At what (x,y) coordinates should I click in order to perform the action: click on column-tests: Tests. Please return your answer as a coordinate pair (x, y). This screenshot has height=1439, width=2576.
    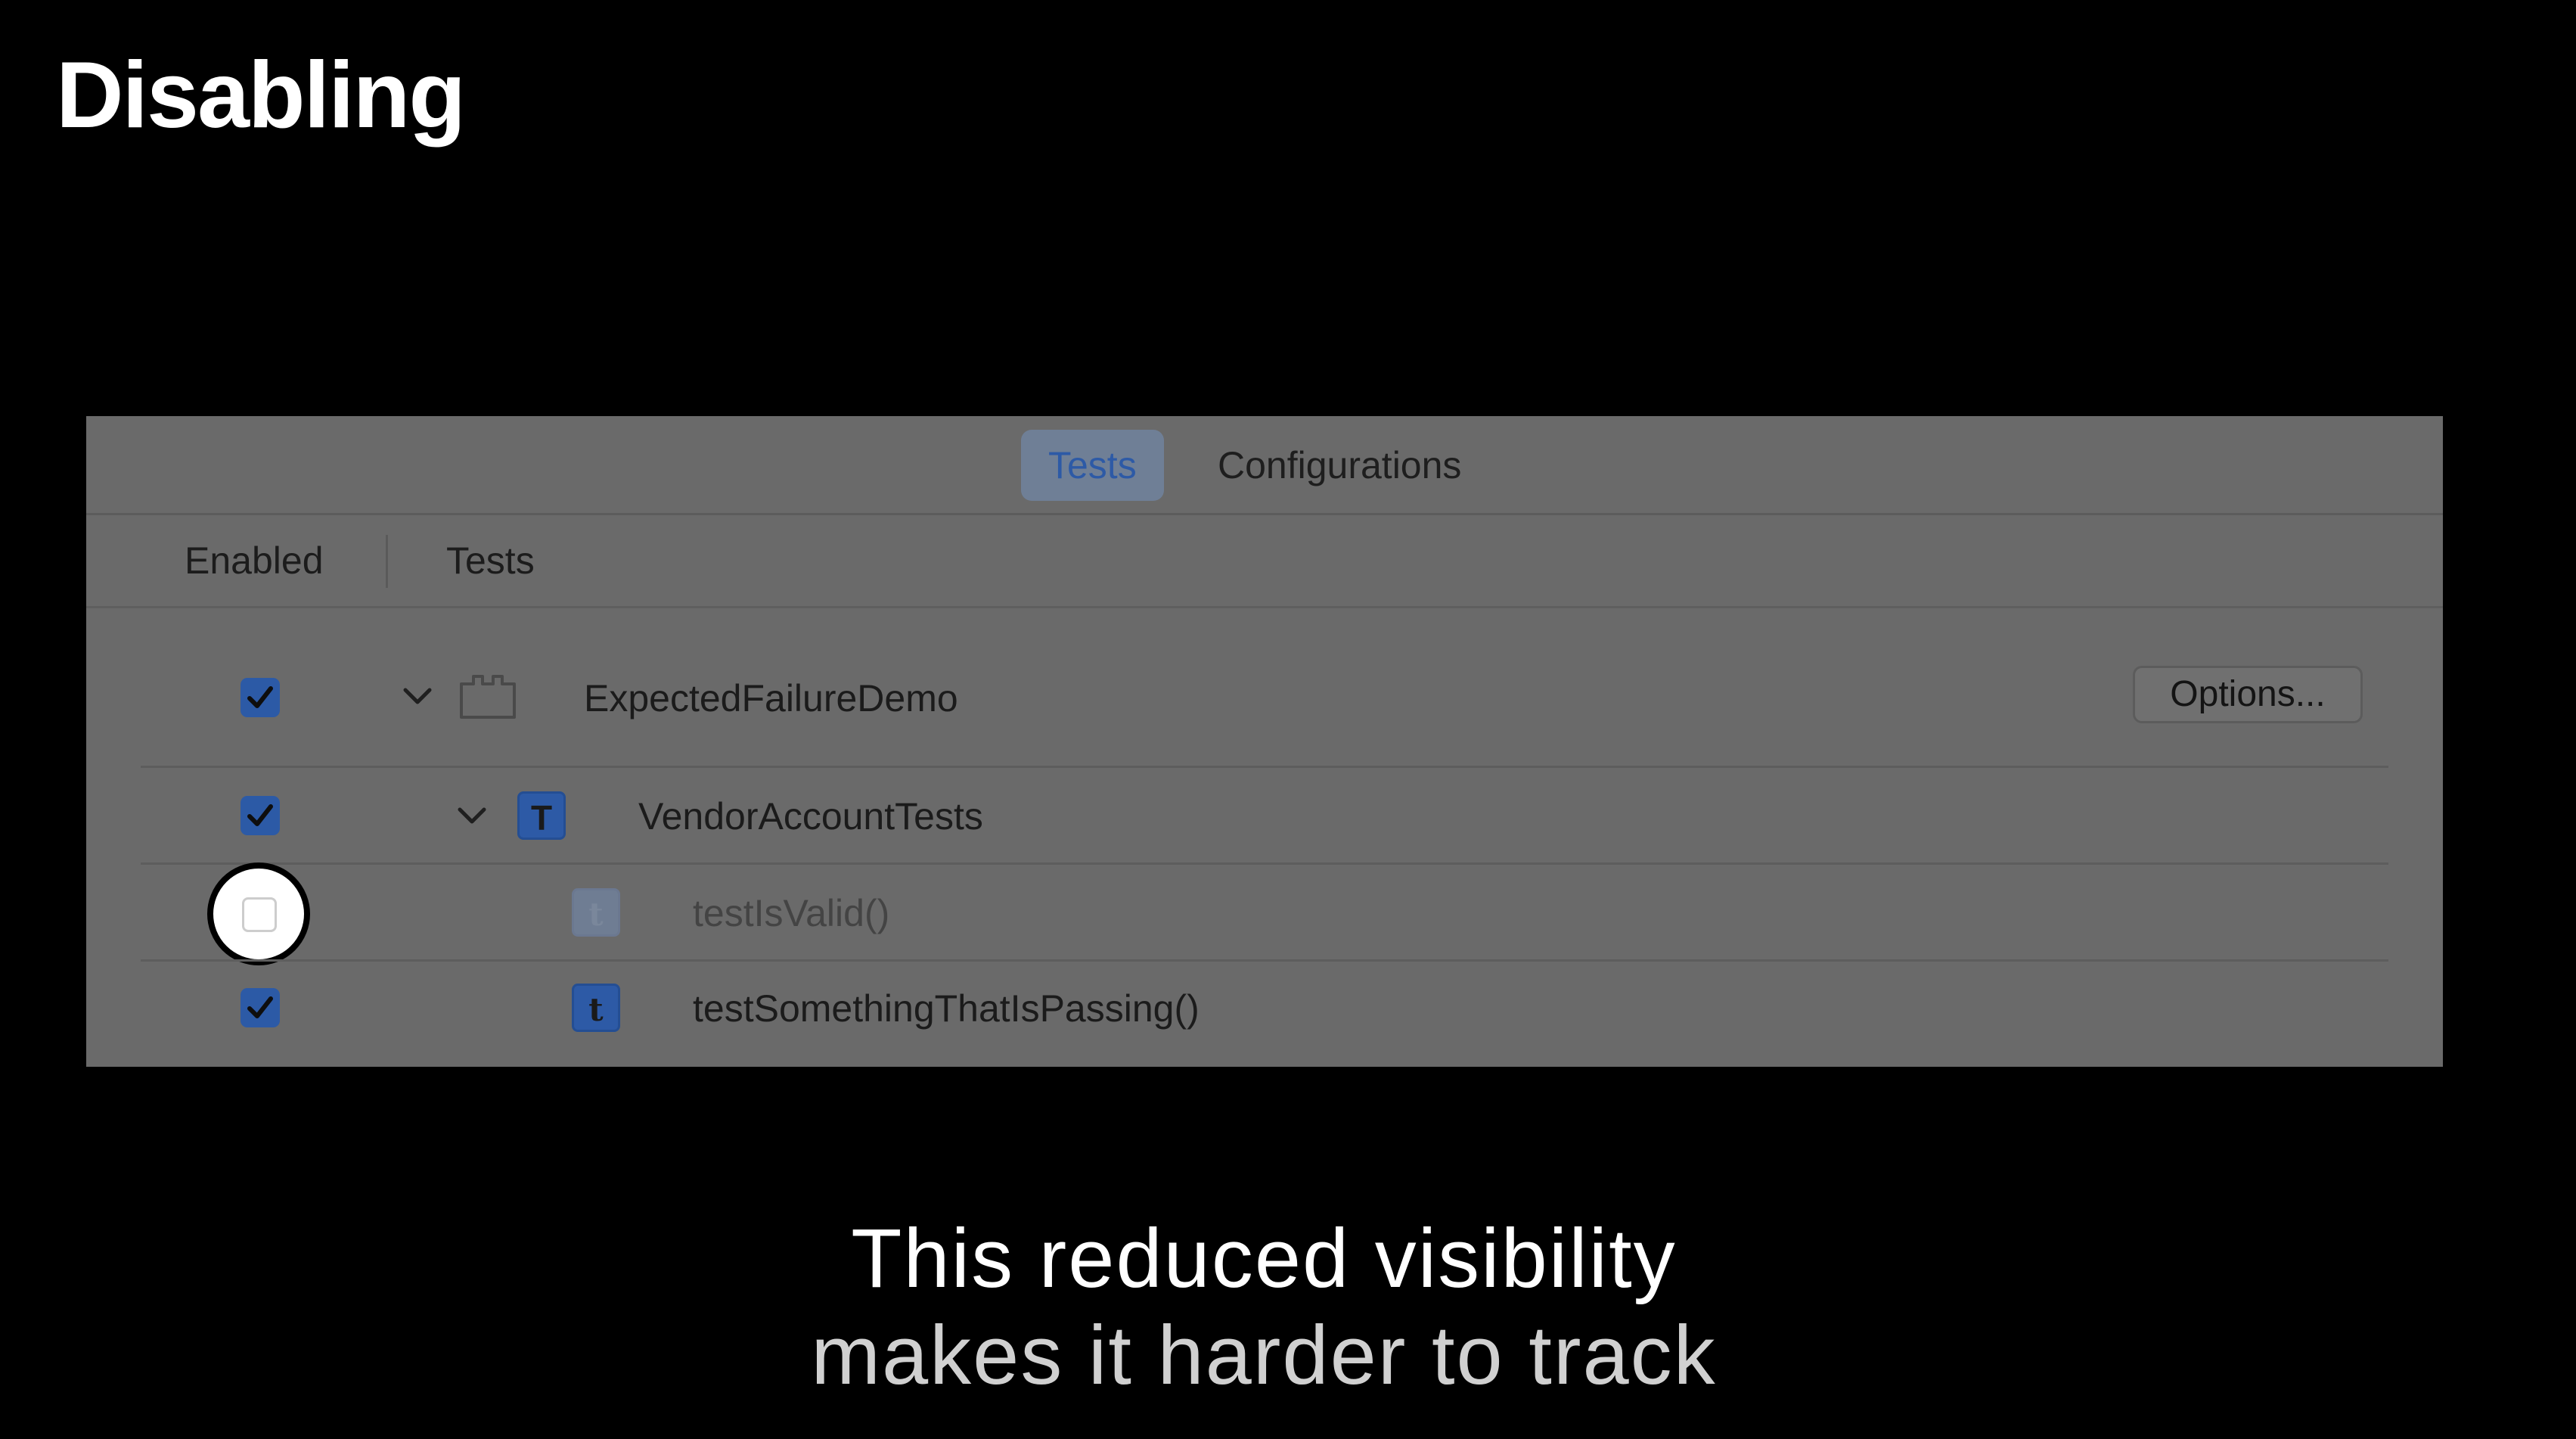
    Looking at the image, I should click on (490, 560).